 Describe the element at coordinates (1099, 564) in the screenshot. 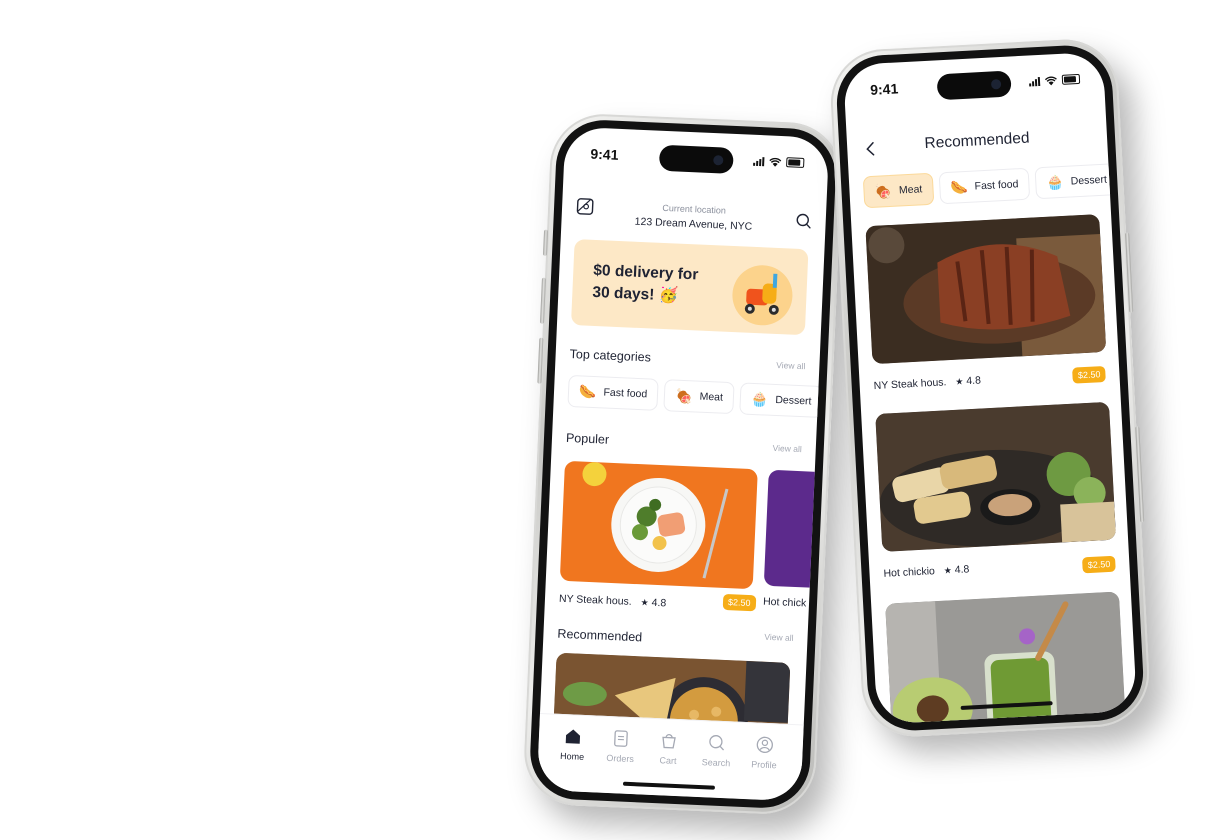

I see `rec-item-price-2: $2.50` at that location.